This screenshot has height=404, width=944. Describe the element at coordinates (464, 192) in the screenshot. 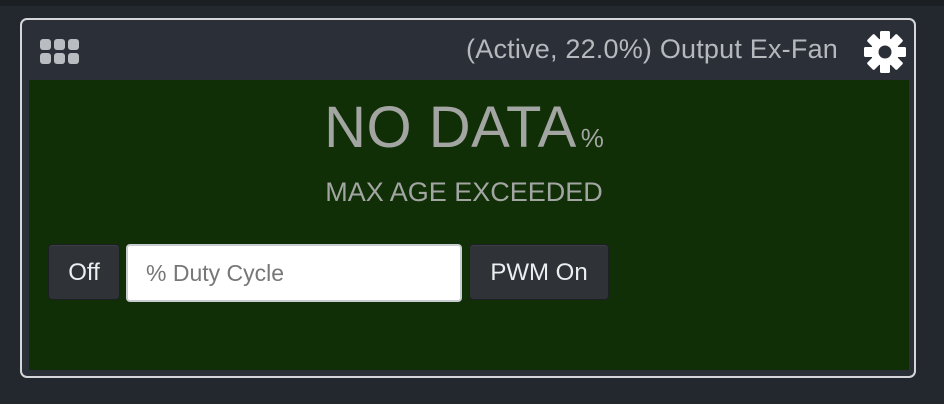

I see `status-text: MAX AGE EXCEEDED` at that location.